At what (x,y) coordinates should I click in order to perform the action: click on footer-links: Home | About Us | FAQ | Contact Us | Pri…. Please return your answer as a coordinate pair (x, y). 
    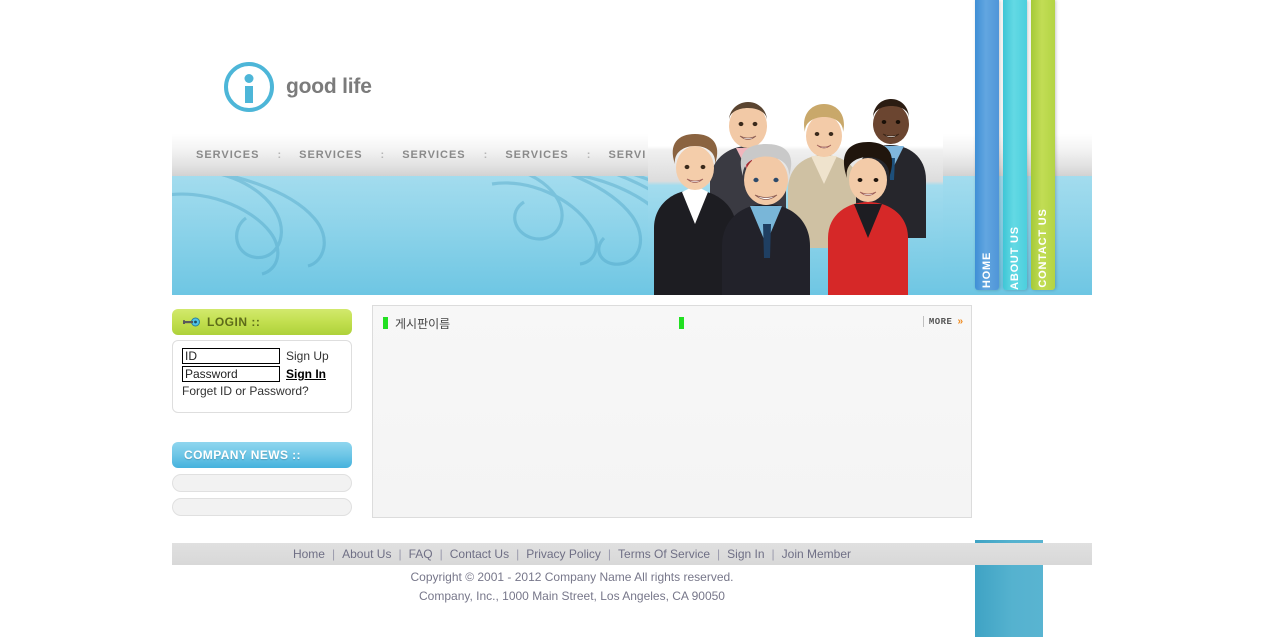
    Looking at the image, I should click on (572, 554).